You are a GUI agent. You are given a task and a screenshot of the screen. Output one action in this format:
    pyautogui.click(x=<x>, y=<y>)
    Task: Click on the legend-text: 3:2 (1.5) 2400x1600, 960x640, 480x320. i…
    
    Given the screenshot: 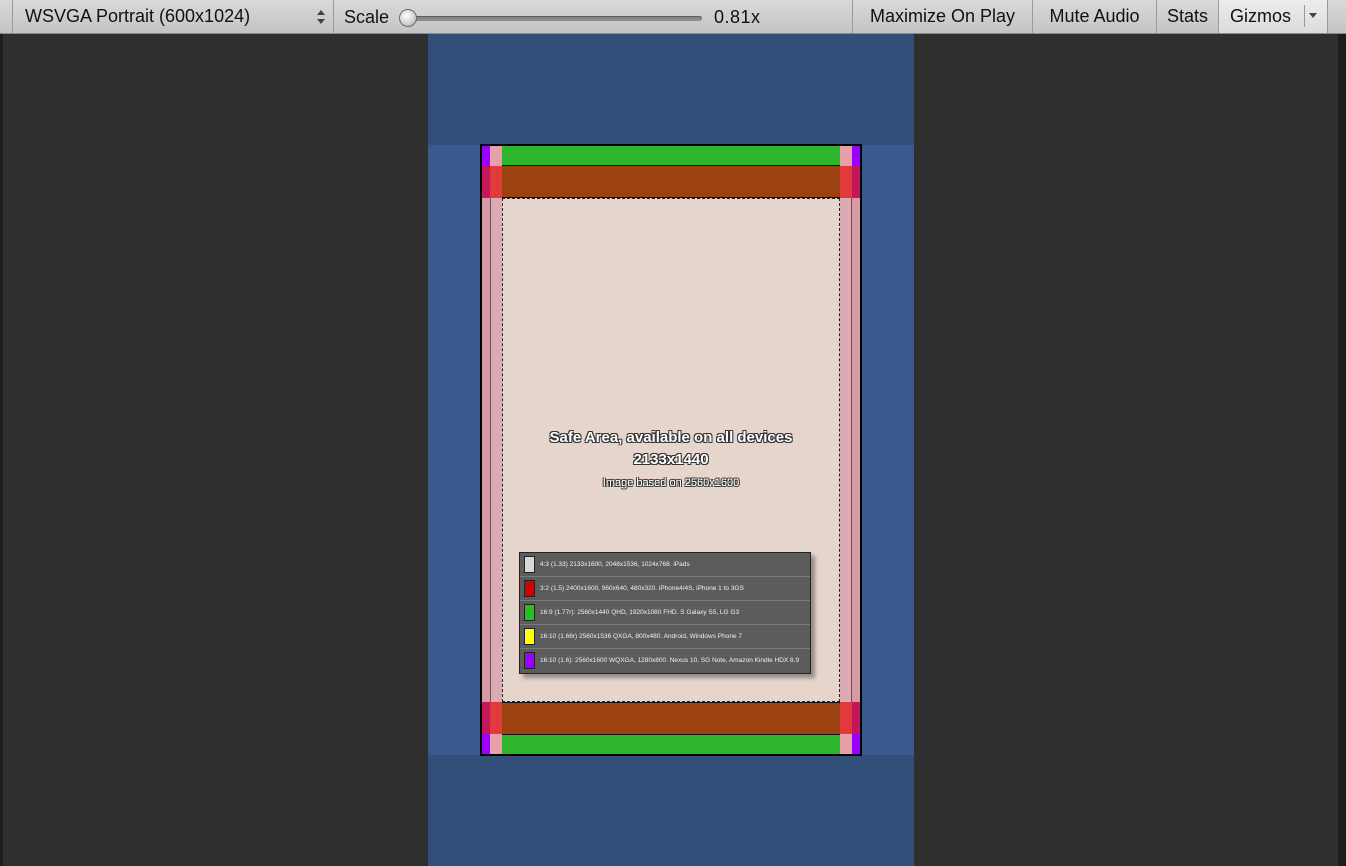 What is the action you would take?
    pyautogui.click(x=642, y=588)
    